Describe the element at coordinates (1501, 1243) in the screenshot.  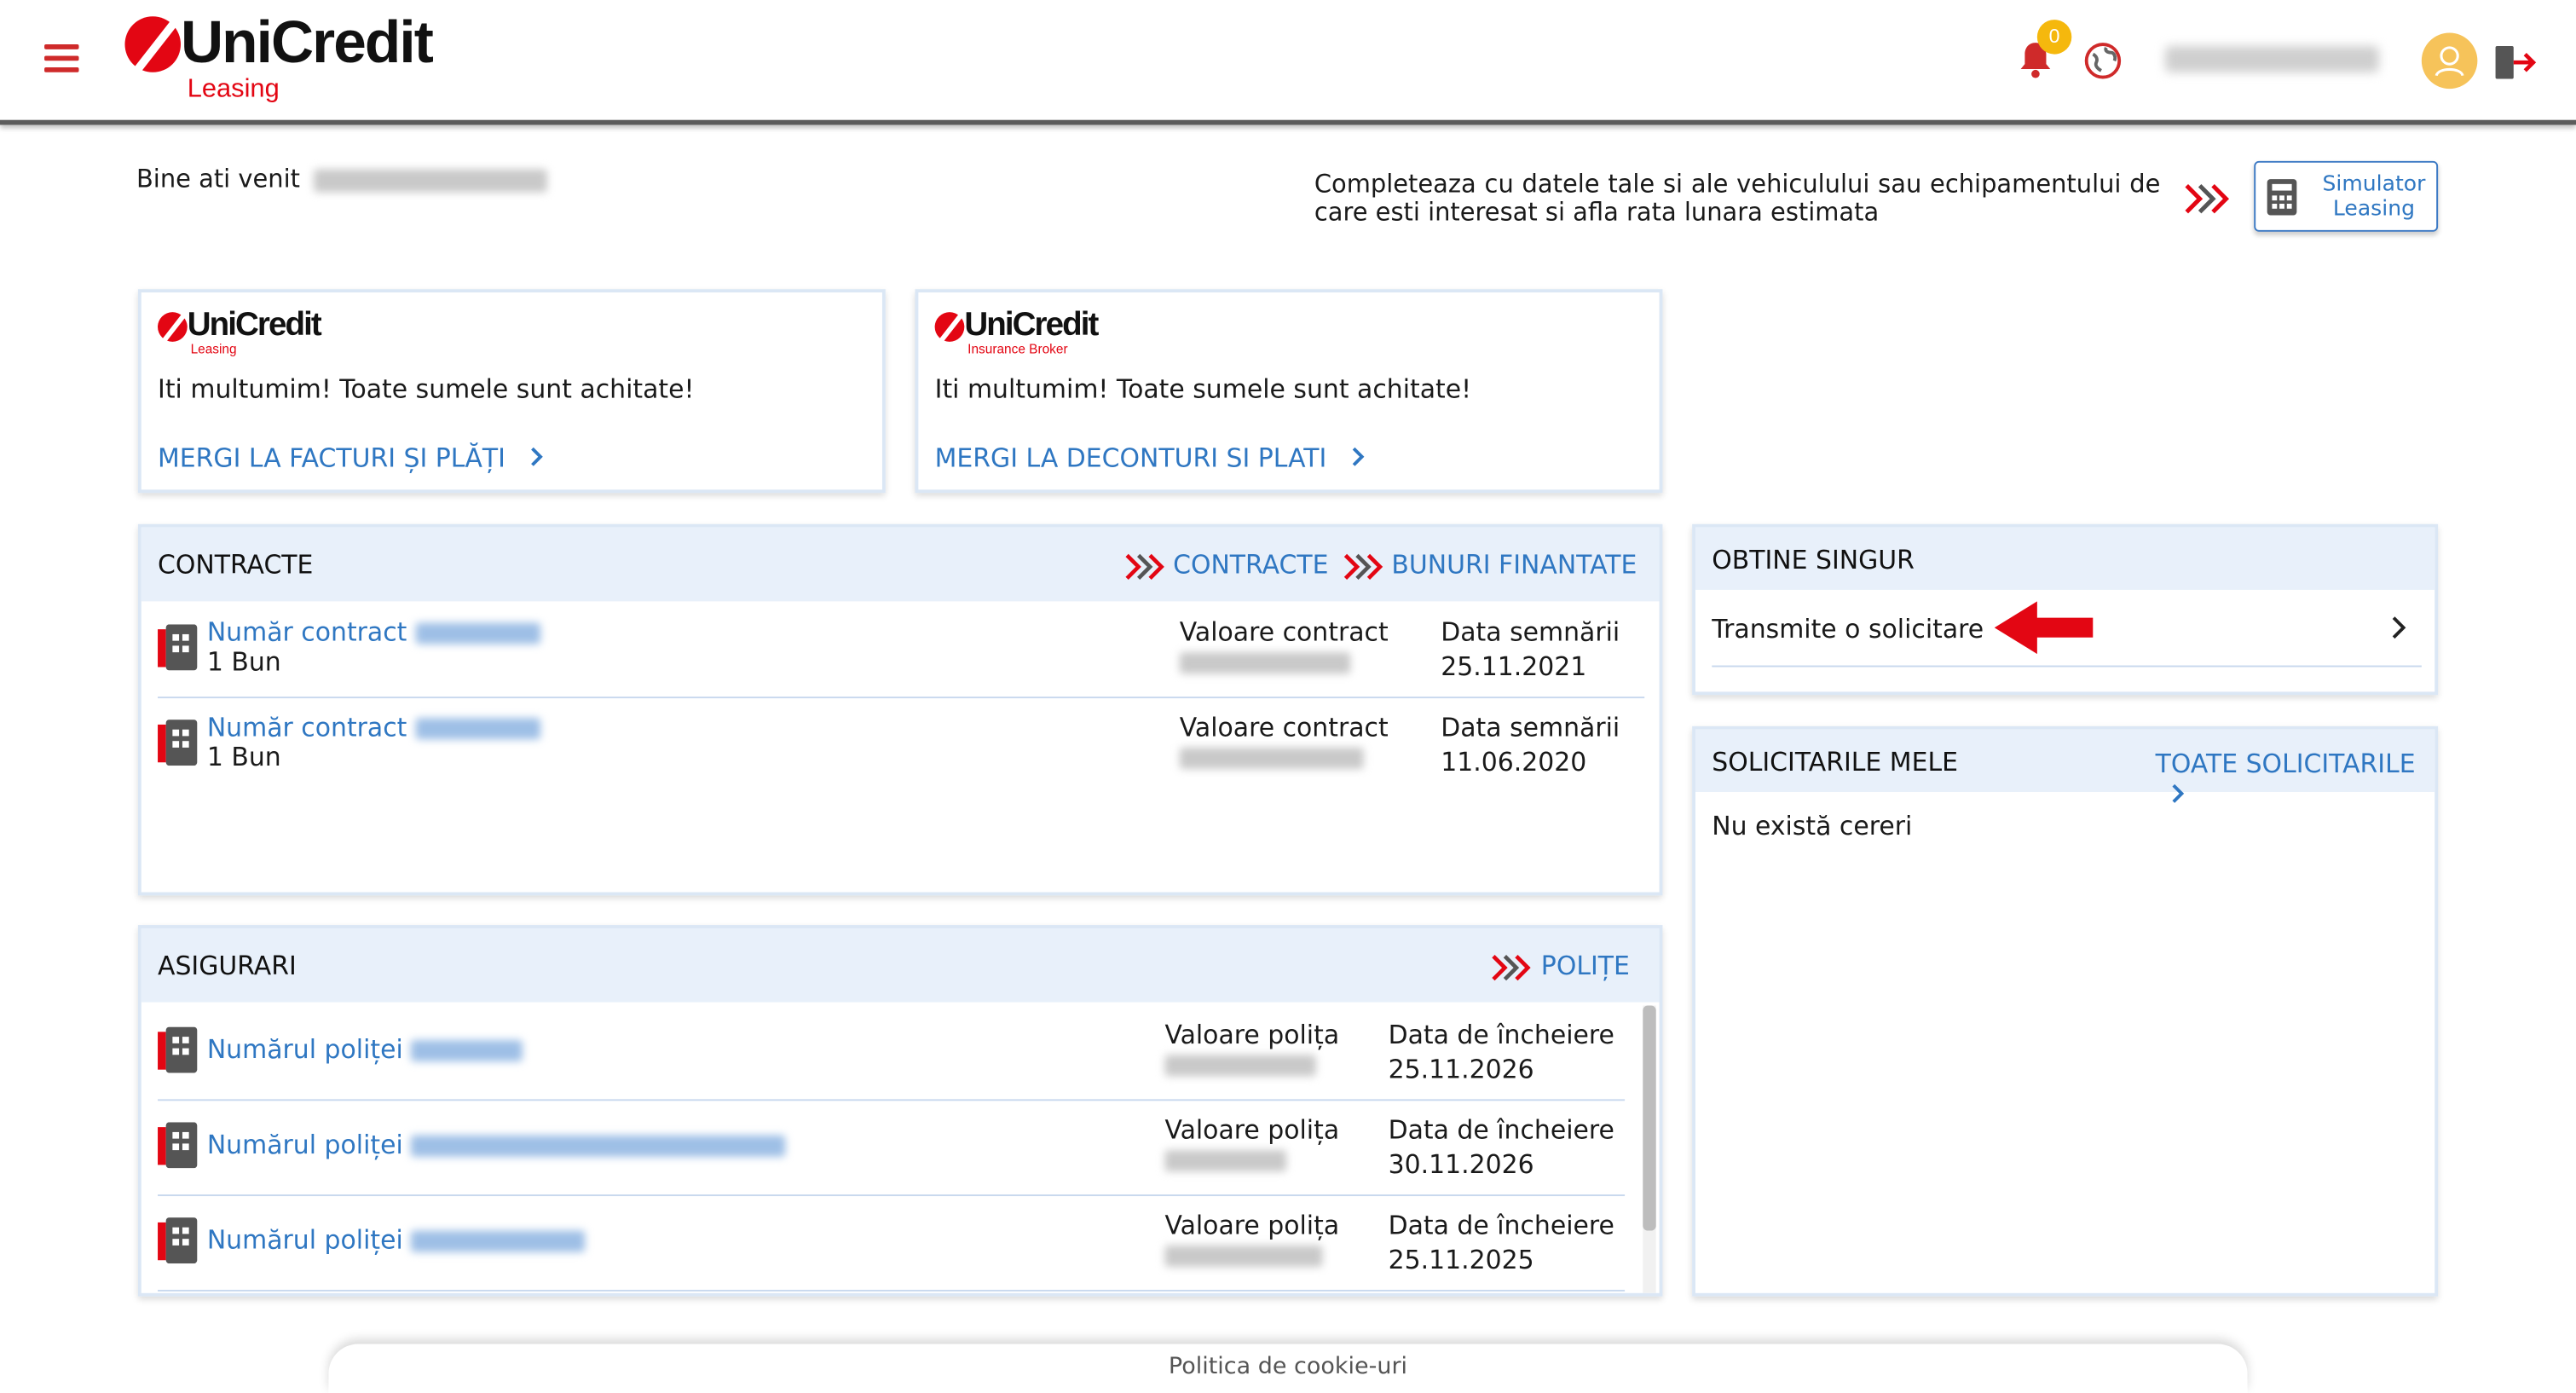
I see `policy-end-date: Data de încheiere 25.11.2025` at that location.